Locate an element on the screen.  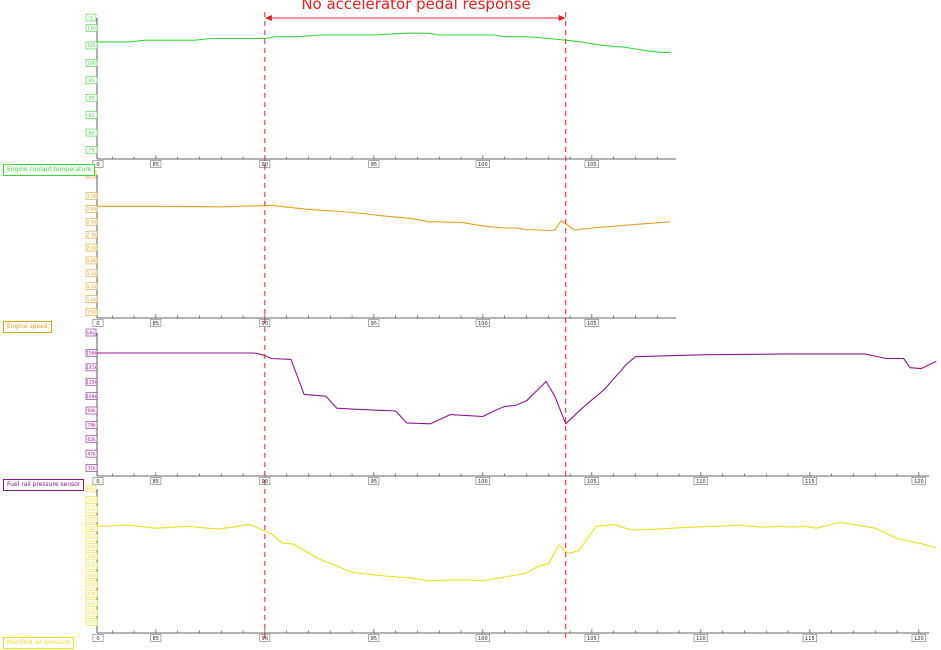
y-tick-label: 130 is located at coordinates (91, 603).